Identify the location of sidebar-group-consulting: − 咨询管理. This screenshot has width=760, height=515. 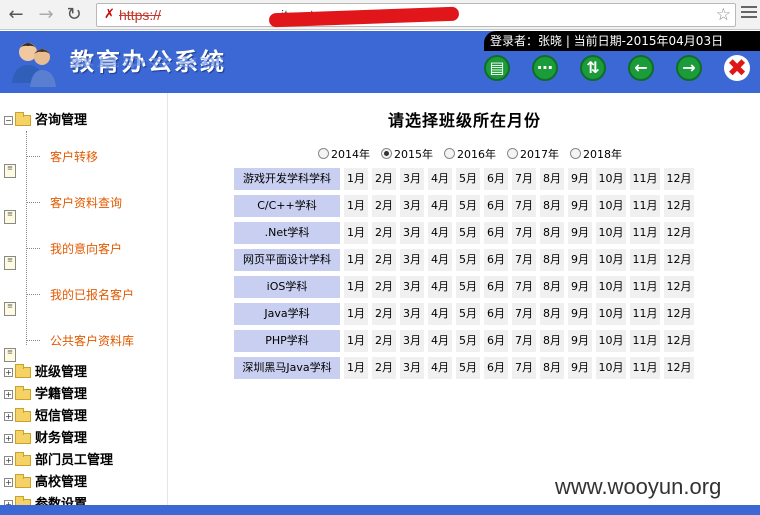
(45, 121).